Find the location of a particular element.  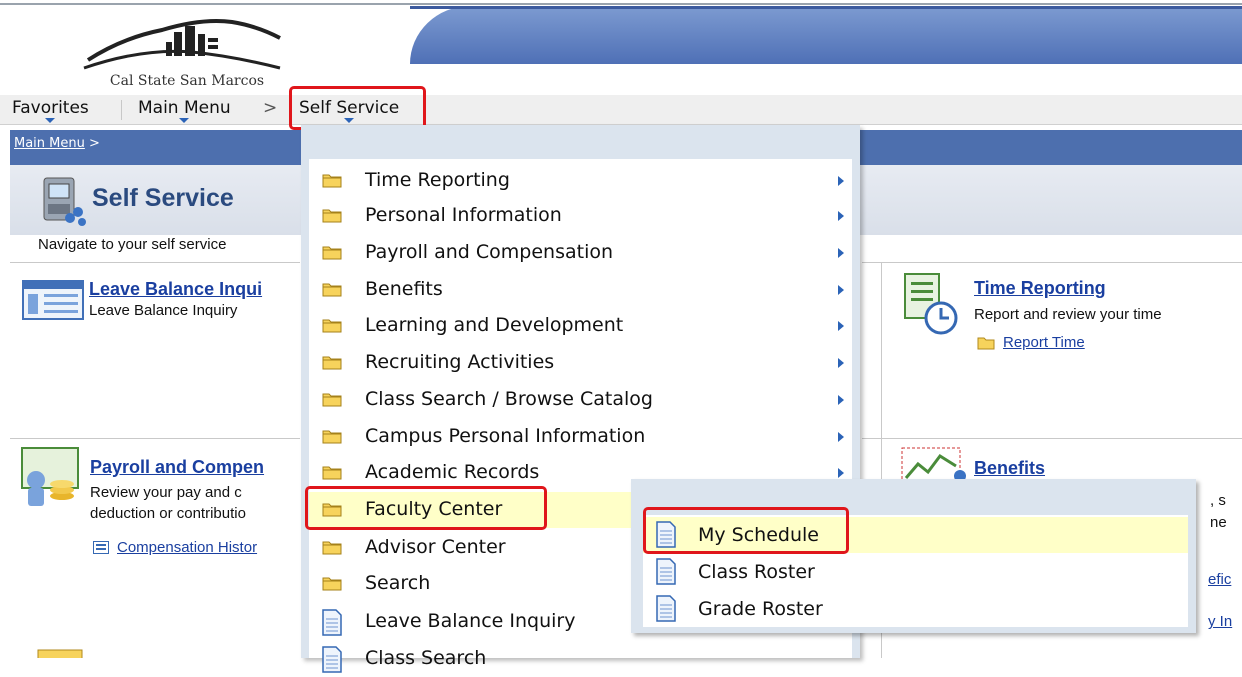

menu-item-personal-information: Personal Information is located at coordinates (580, 216).